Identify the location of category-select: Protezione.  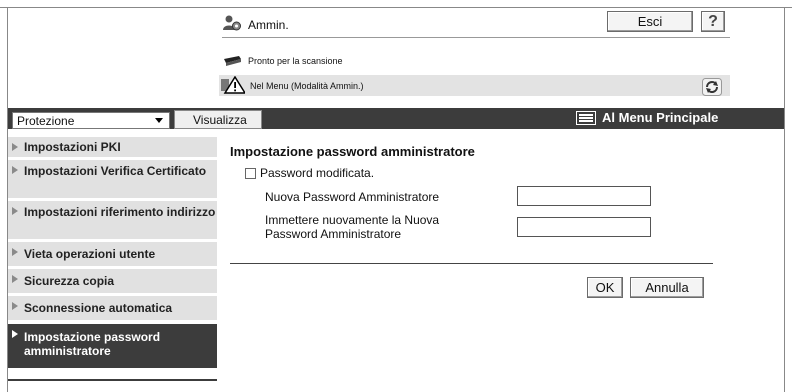
(91, 120).